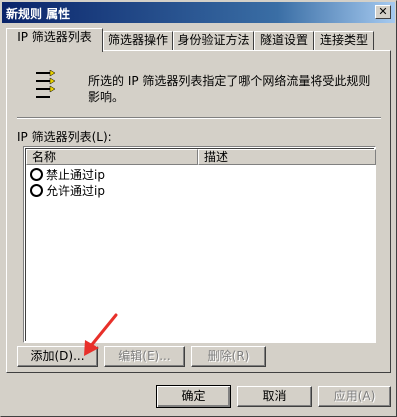 Image resolution: width=397 pixels, height=417 pixels. I want to click on list-item: 允许通过ip, so click(67, 191).